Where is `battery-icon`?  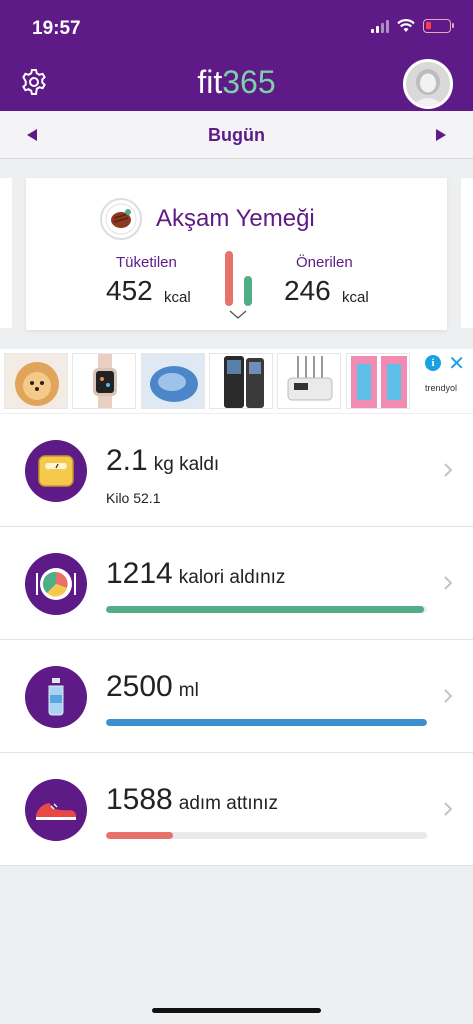 battery-icon is located at coordinates (438, 26).